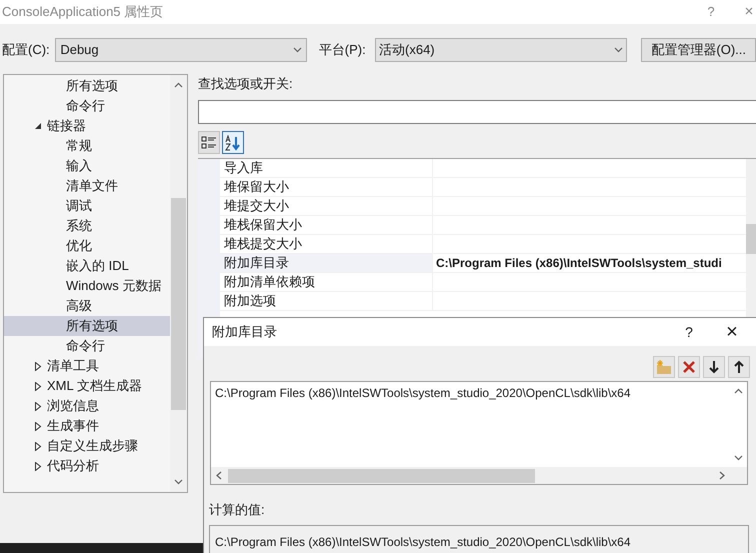  Describe the element at coordinates (87, 306) in the screenshot. I see `tree-item: 高级` at that location.